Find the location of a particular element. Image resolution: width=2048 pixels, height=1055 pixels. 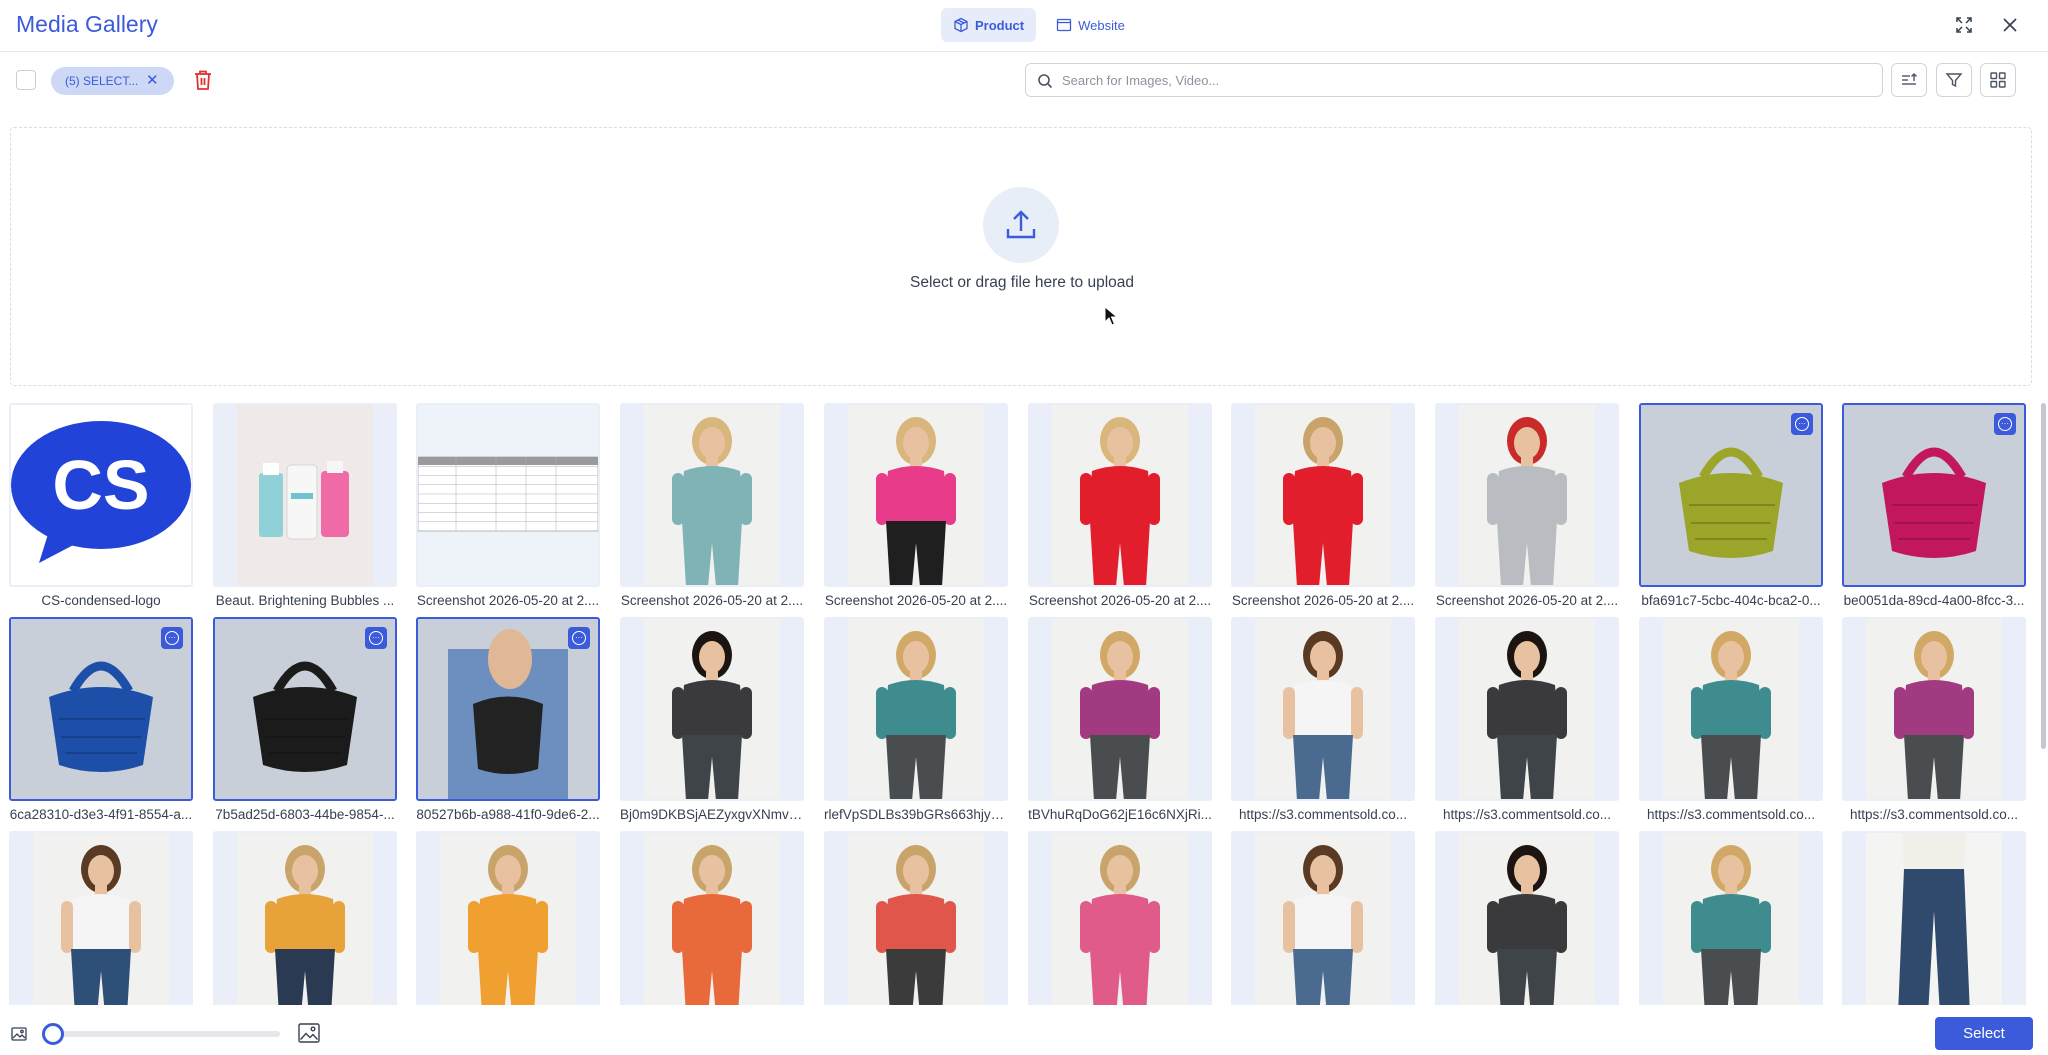

filter-button is located at coordinates (1954, 80).